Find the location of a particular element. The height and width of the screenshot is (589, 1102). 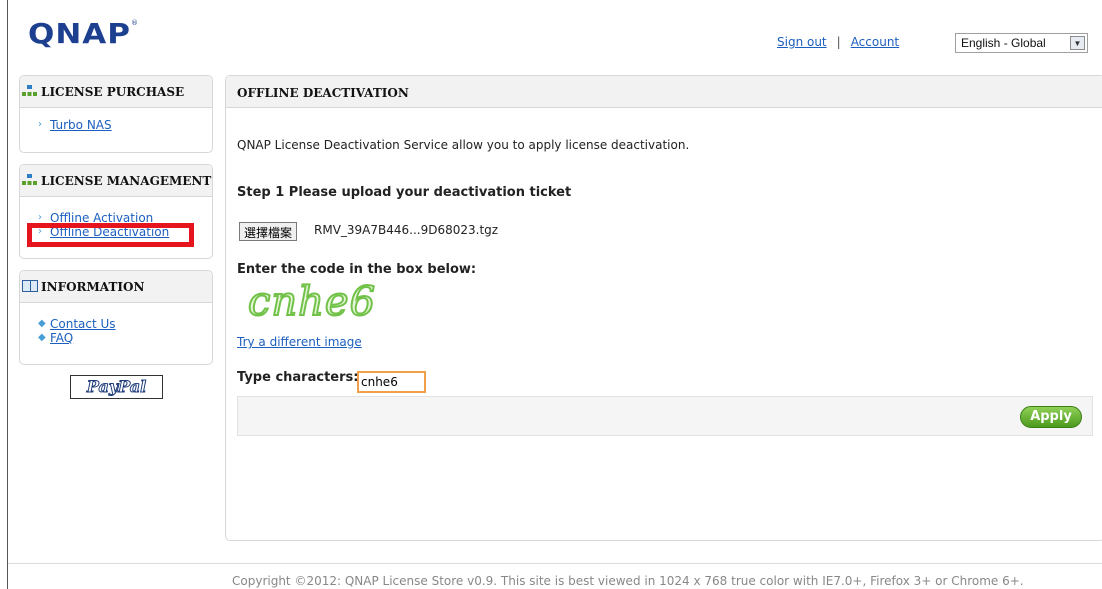

paypal-text: PayPal is located at coordinates (116, 387).